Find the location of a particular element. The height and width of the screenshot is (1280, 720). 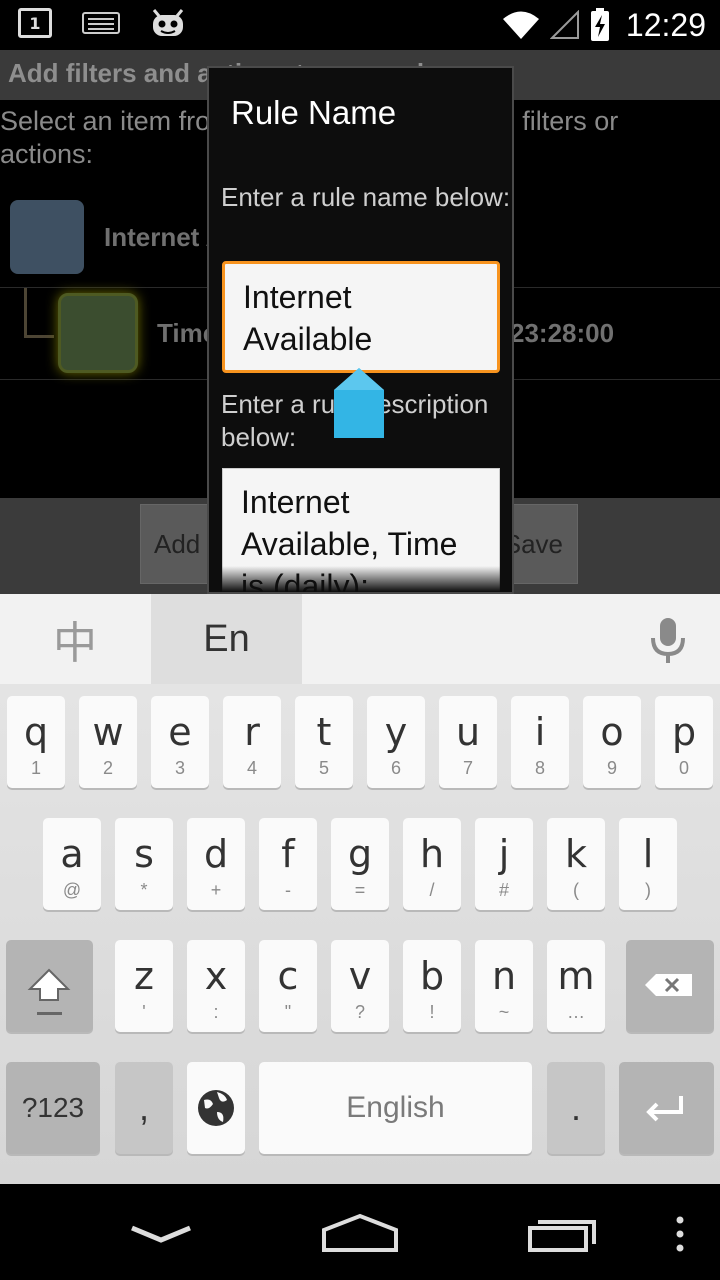

key-n: n ~ is located at coordinates (504, 986).